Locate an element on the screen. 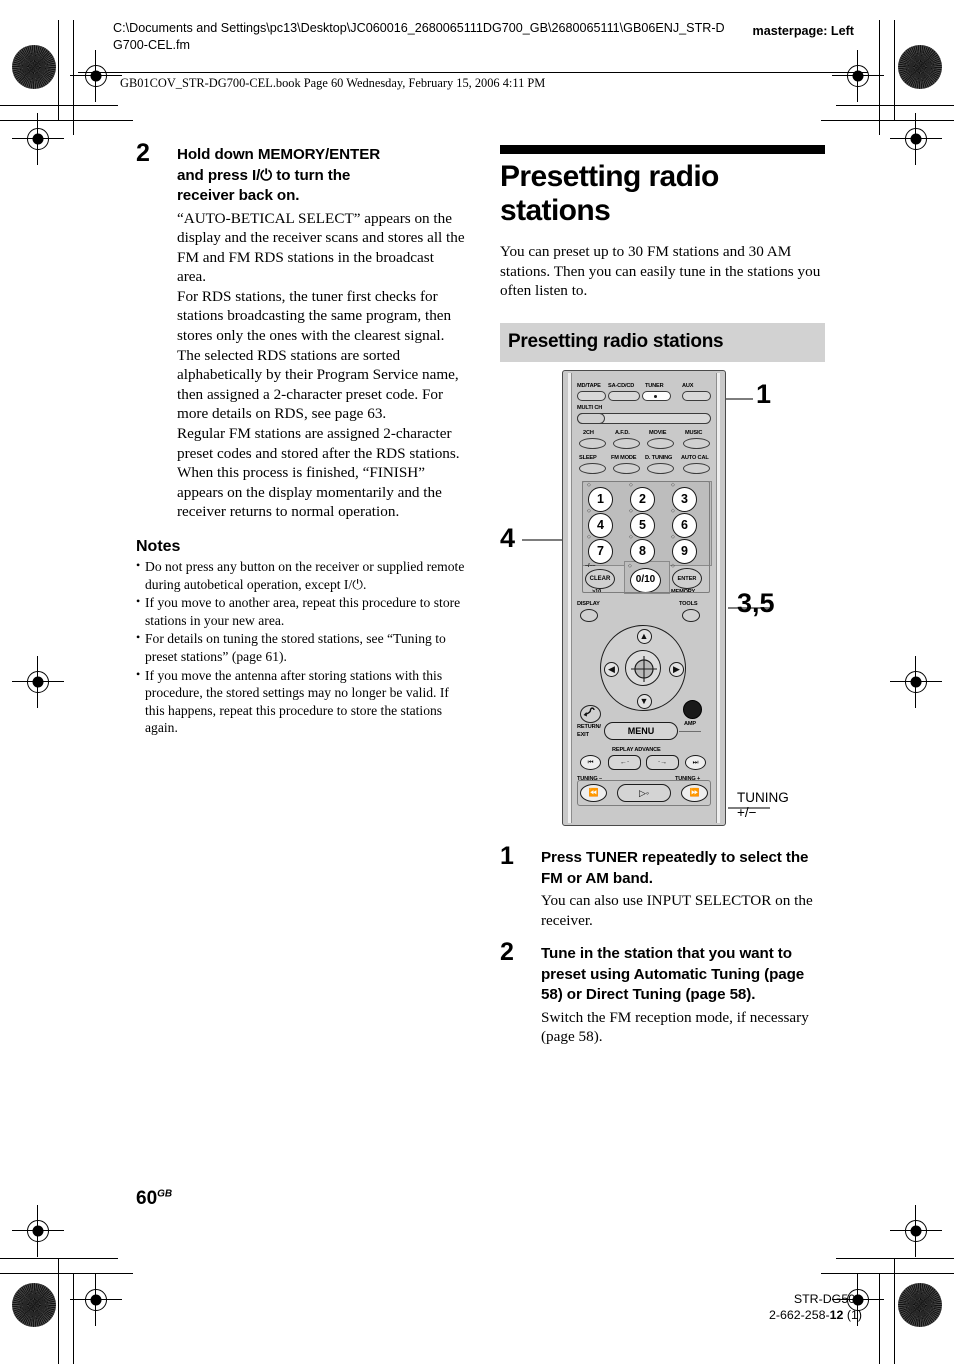  label-2ch: 2CH is located at coordinates (588, 433).